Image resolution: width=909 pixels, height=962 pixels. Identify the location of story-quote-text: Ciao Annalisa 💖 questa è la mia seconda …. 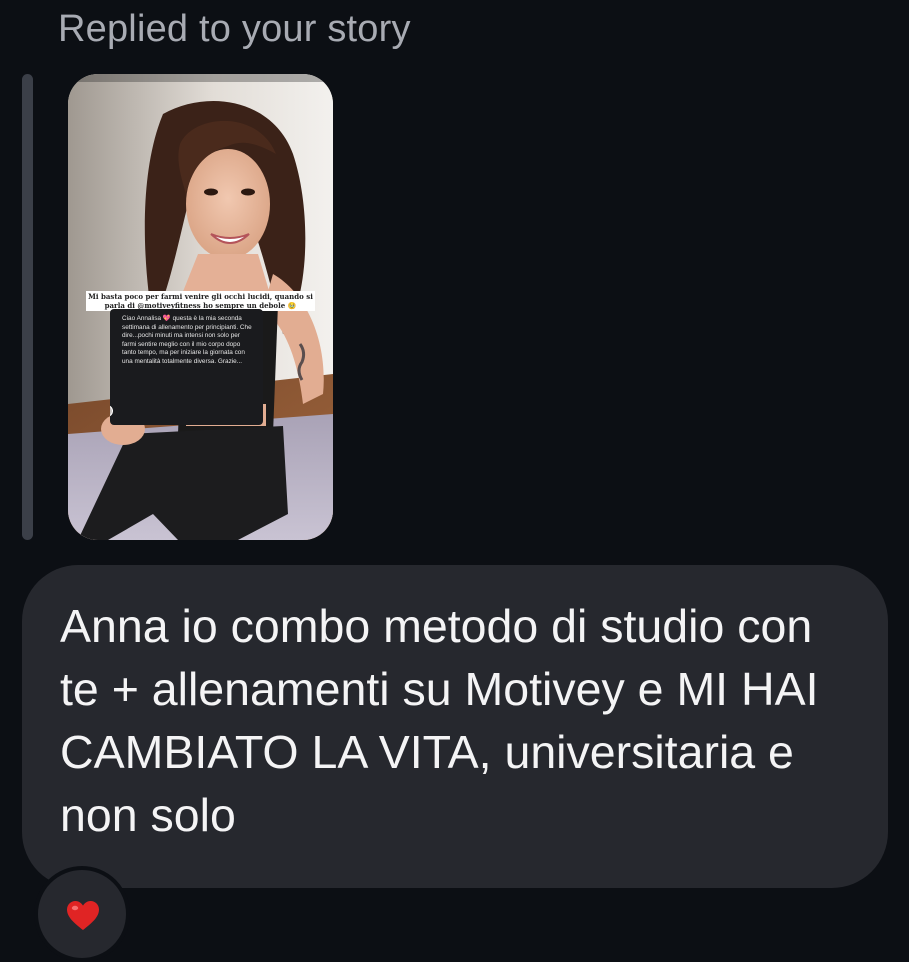
(187, 340).